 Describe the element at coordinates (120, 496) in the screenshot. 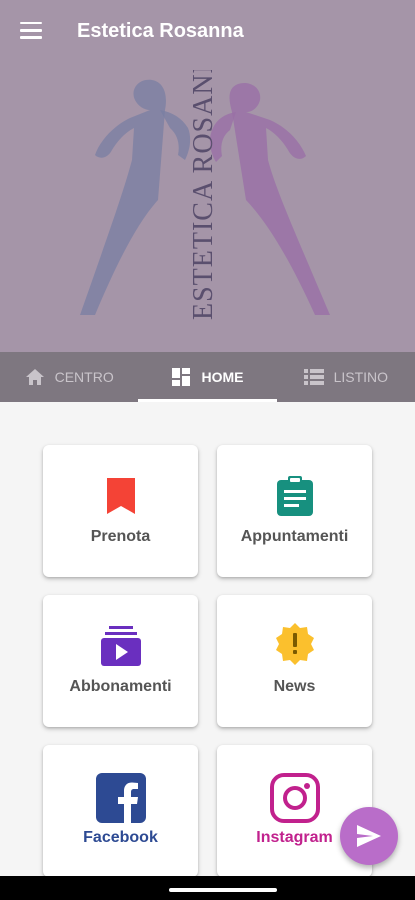

I see `bookmark-icon` at that location.